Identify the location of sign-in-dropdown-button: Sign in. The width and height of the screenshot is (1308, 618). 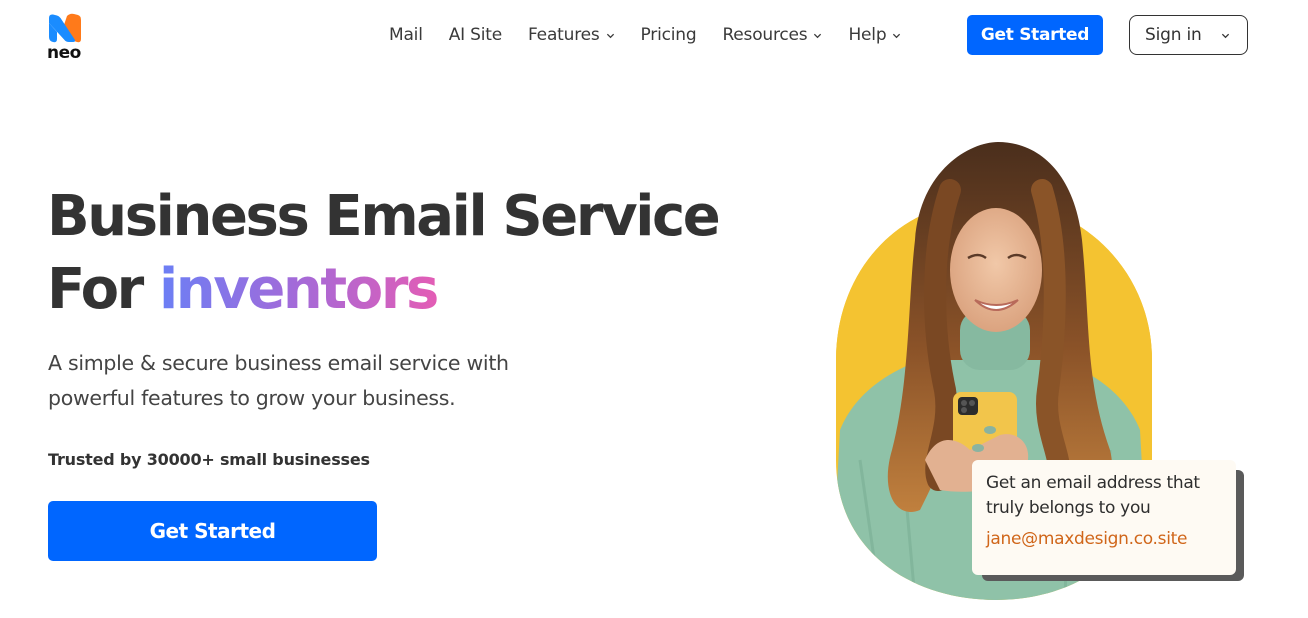
(1188, 35).